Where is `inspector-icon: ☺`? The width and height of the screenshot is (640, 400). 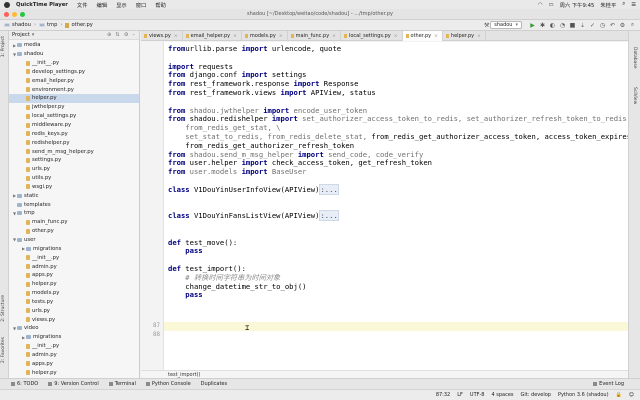
inspector-icon: ☺ is located at coordinates (631, 395).